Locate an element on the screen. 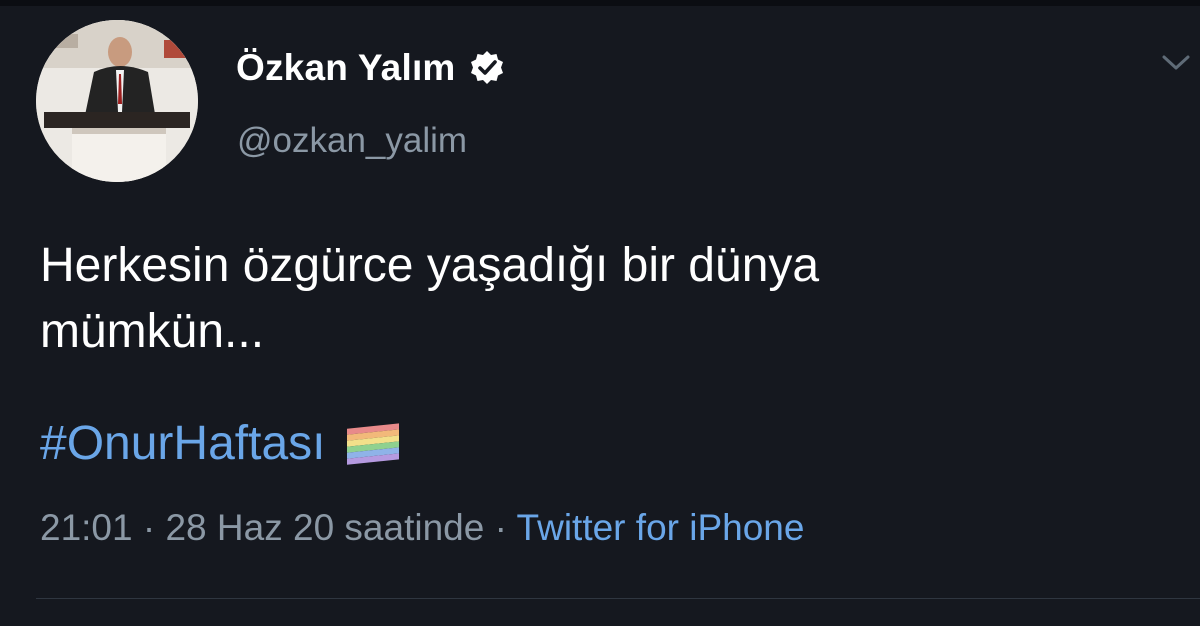 The image size is (1200, 626). hashtag-row: #OnurHaftası is located at coordinates (221, 443).